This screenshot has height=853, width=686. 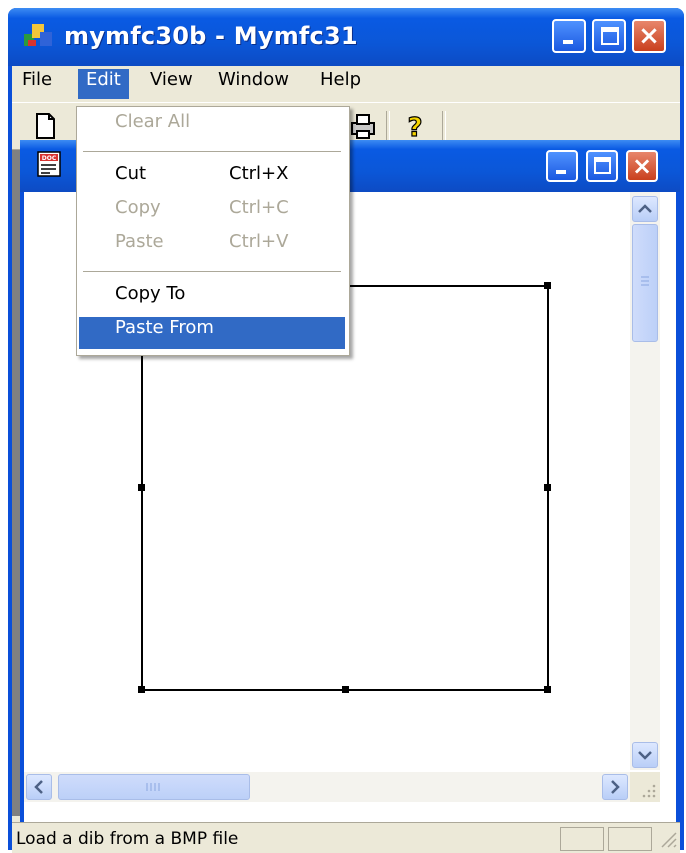 I want to click on menu-item-label: Copy, so click(x=138, y=207).